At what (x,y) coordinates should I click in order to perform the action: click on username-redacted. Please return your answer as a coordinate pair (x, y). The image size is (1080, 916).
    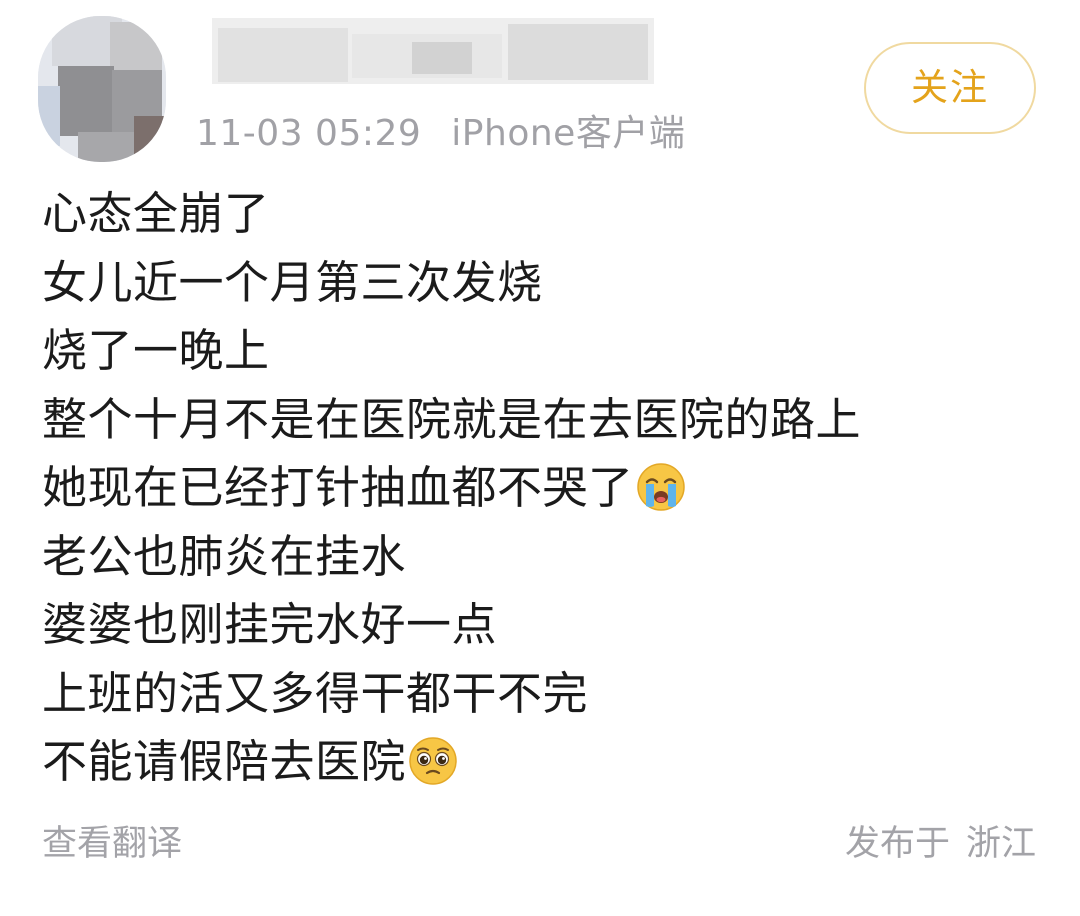
    Looking at the image, I should click on (433, 51).